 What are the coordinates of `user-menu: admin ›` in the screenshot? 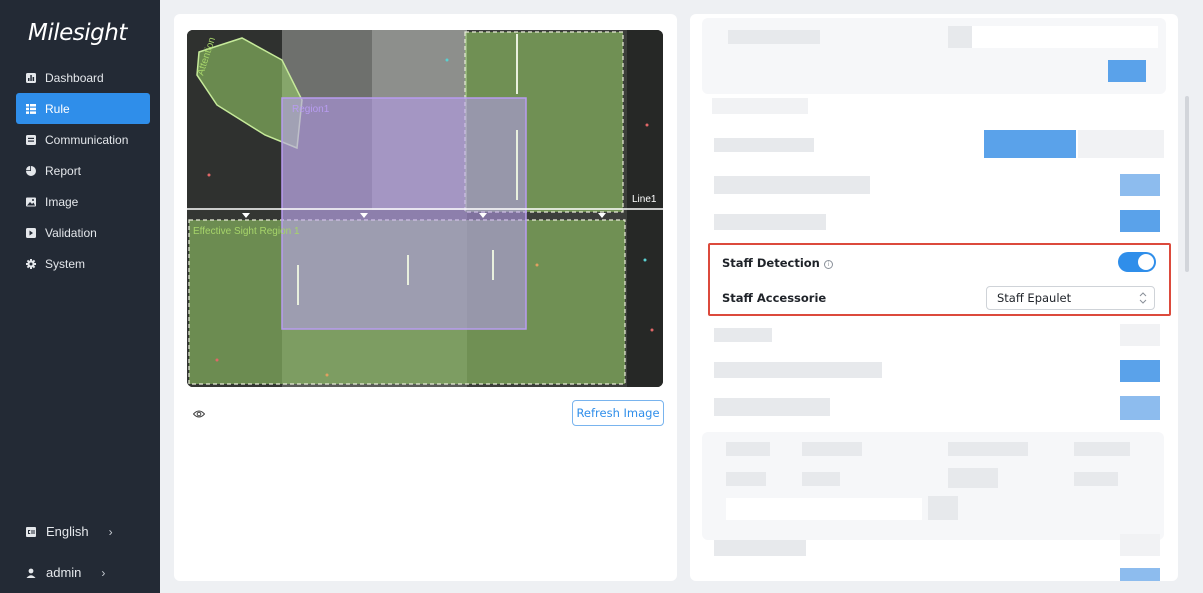 It's located at (80, 572).